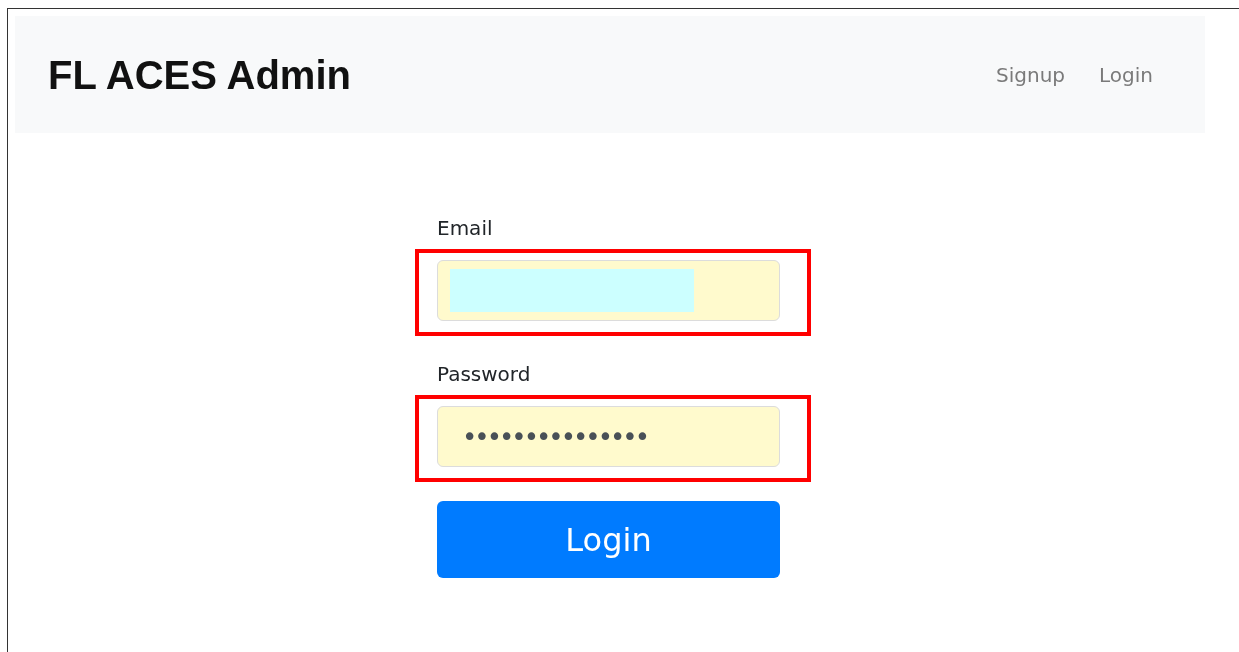 The width and height of the screenshot is (1239, 652). I want to click on password-field: •••••••••••••••, so click(608, 436).